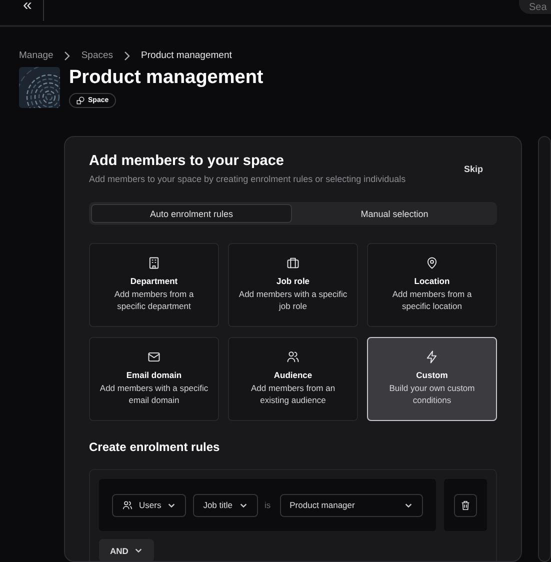 Image resolution: width=551 pixels, height=562 pixels. What do you see at coordinates (154, 379) in the screenshot?
I see `option-card: Email domain Add members with a specific email domain` at bounding box center [154, 379].